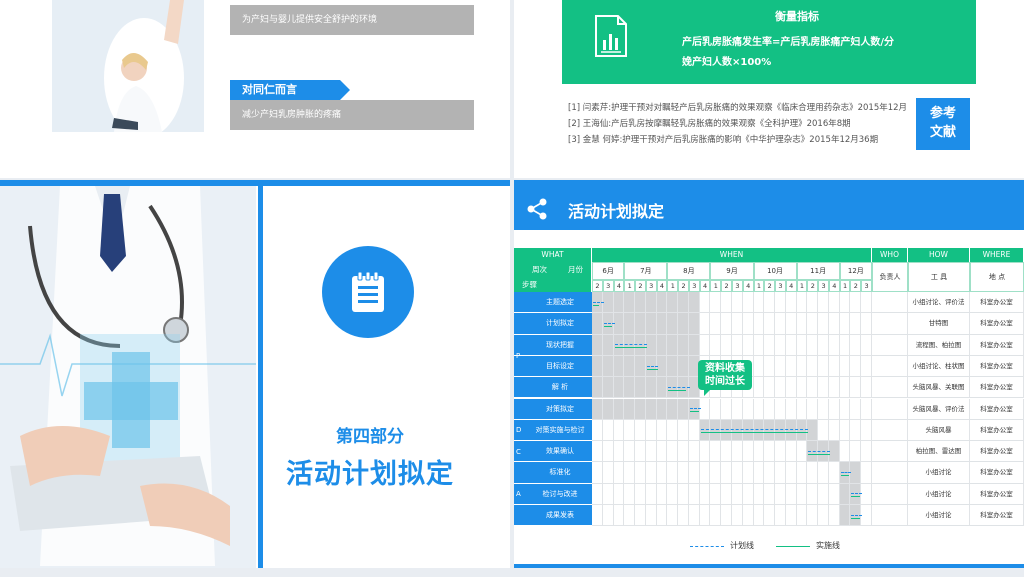 Image resolution: width=1024 pixels, height=577 pixels. What do you see at coordinates (939, 277) in the screenshot?
I see `header-tool: 工 具` at bounding box center [939, 277].